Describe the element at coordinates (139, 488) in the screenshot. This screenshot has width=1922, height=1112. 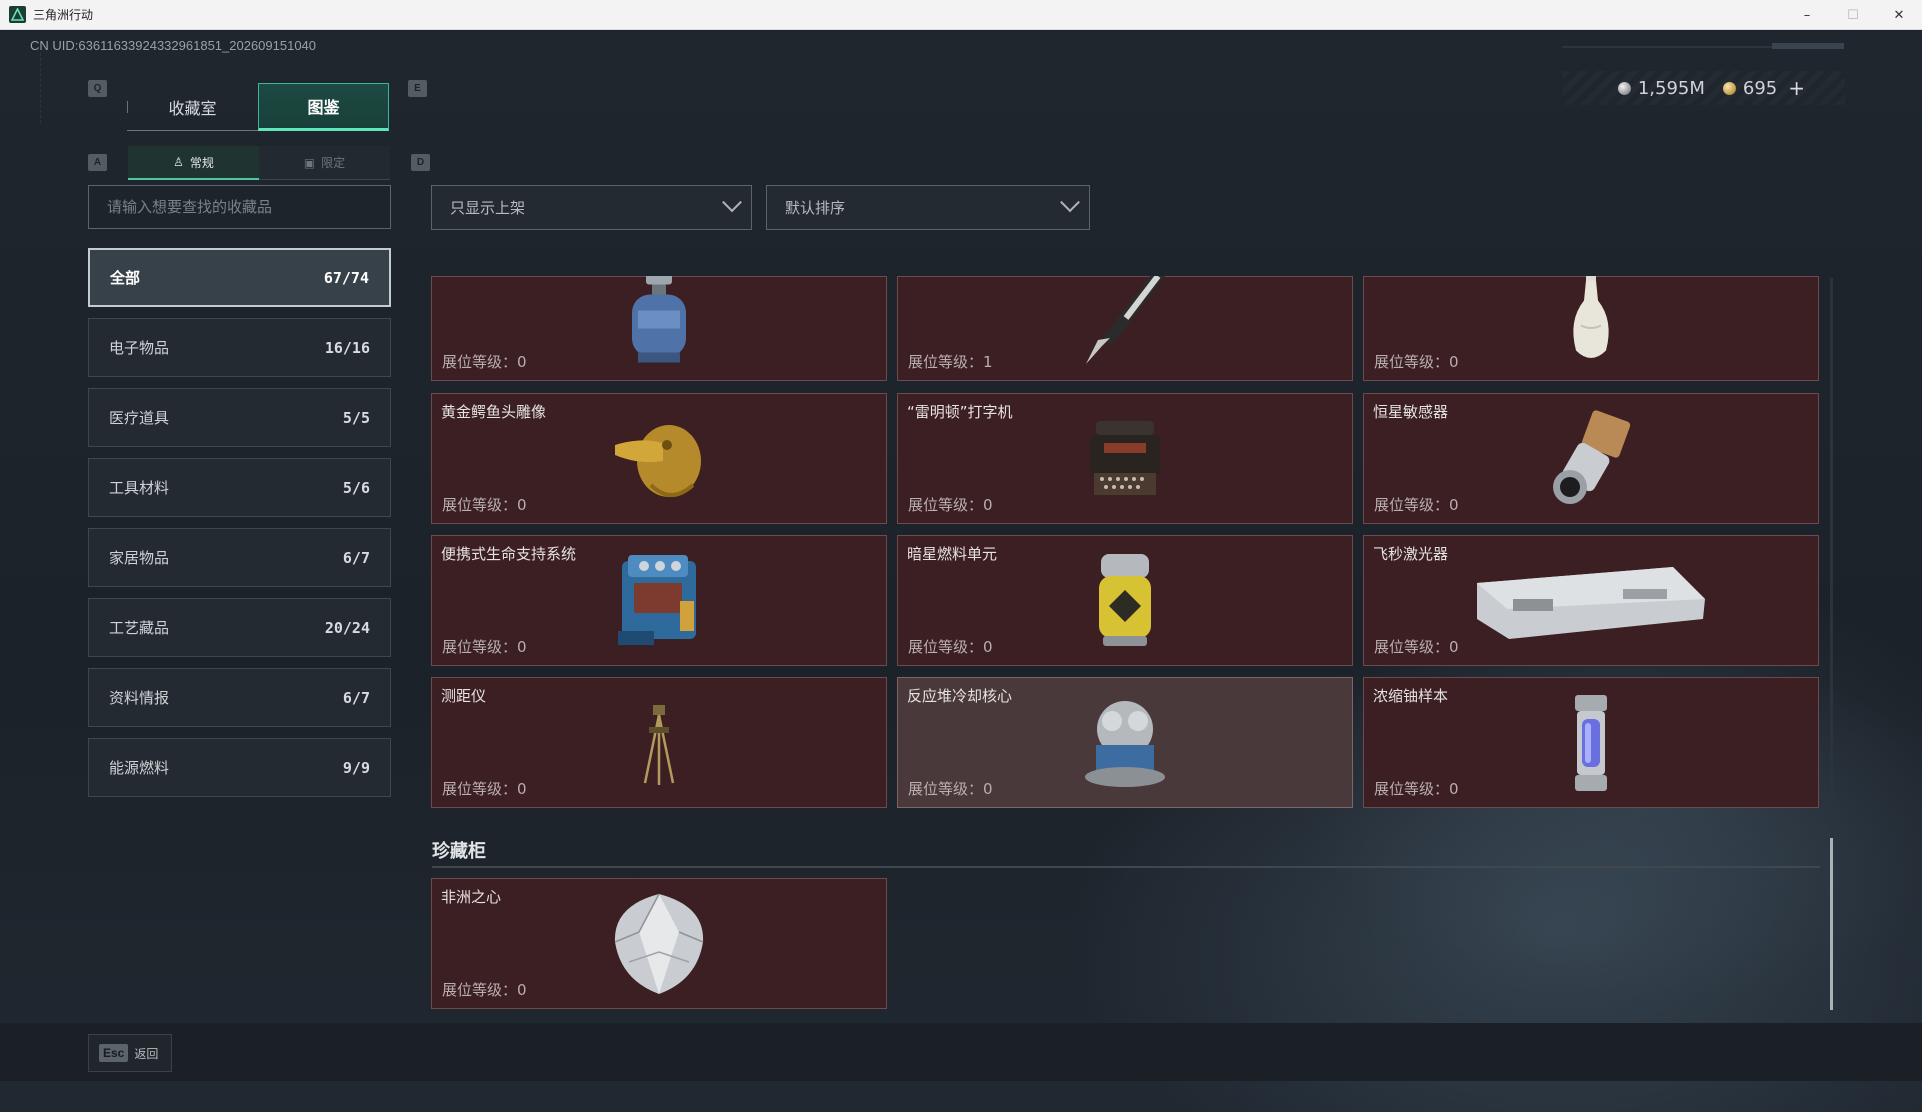
I see `category-label: 工具材料` at that location.